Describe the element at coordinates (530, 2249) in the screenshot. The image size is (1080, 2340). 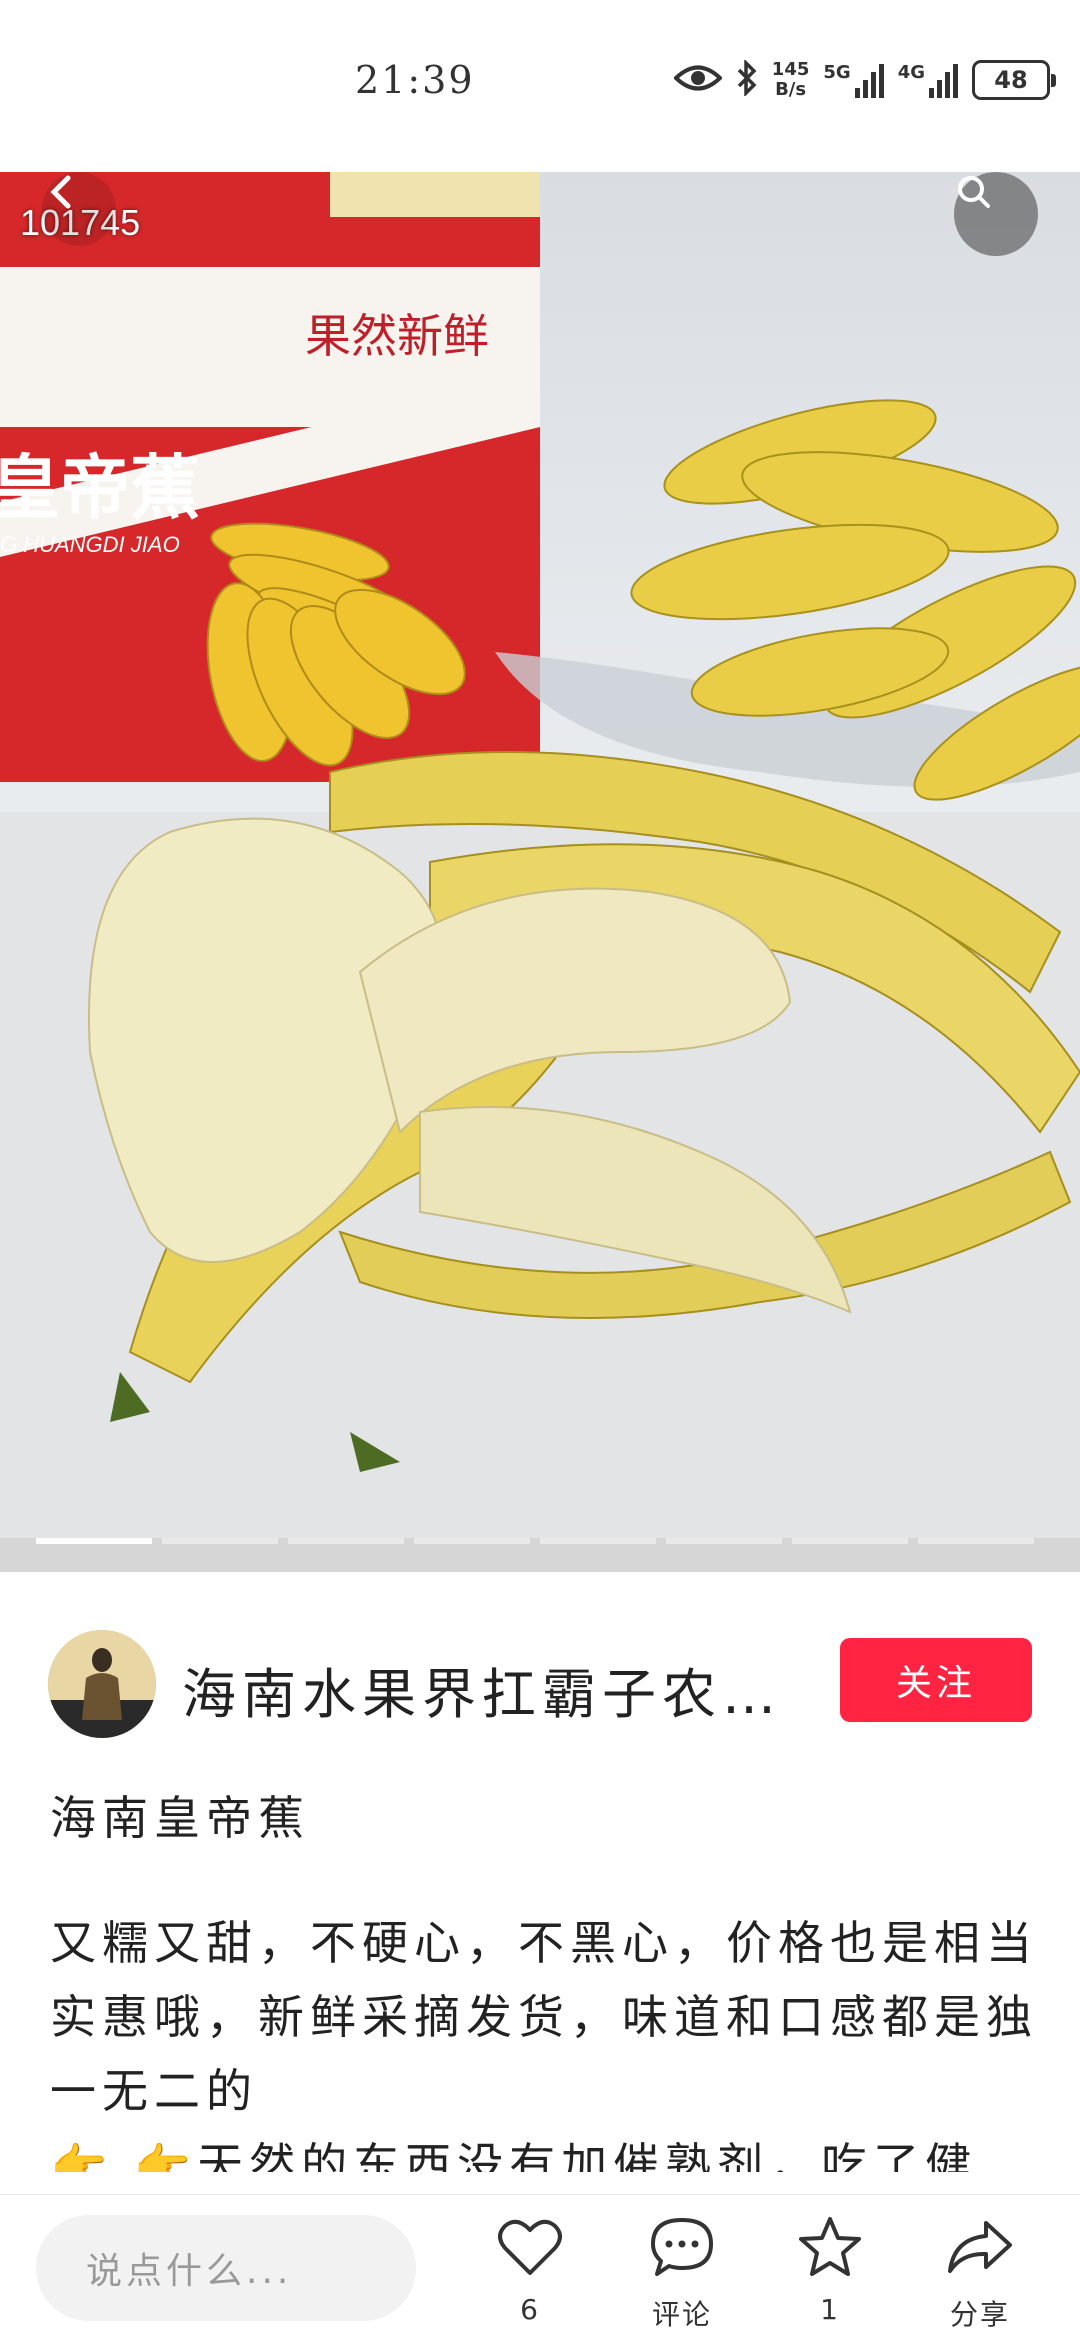
I see `heart-icon` at that location.